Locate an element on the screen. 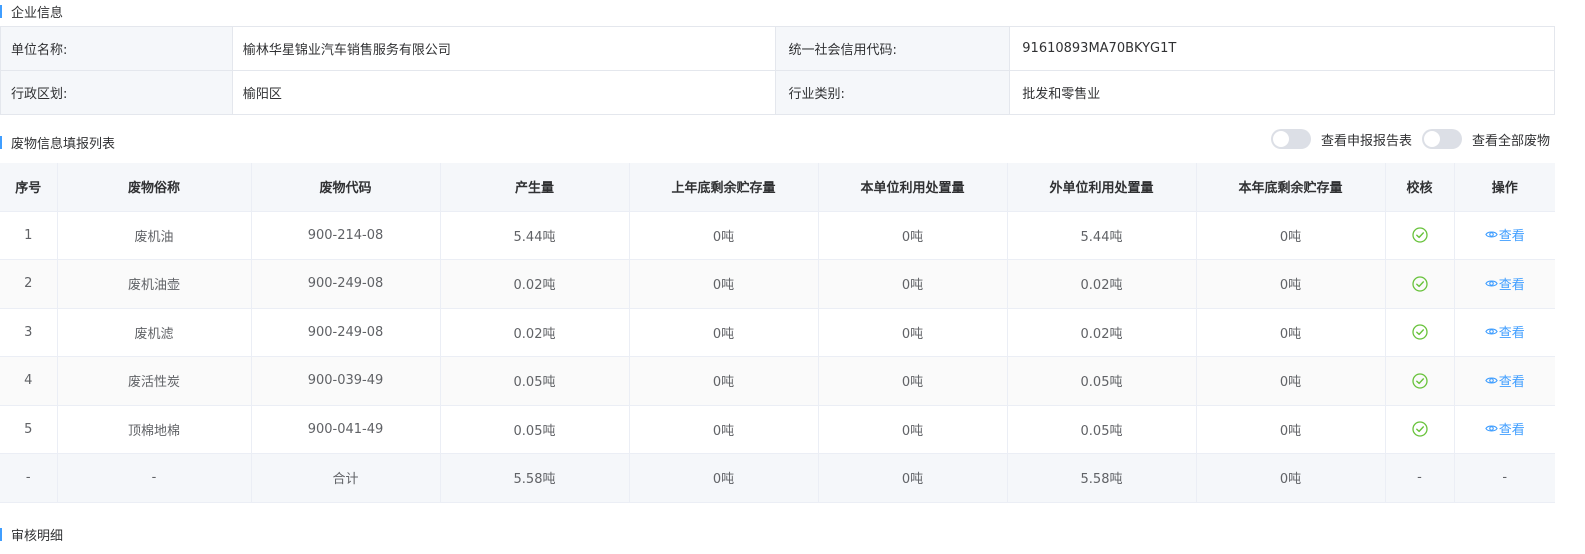 The height and width of the screenshot is (554, 1585). col-header-no: 序号 is located at coordinates (29, 187).